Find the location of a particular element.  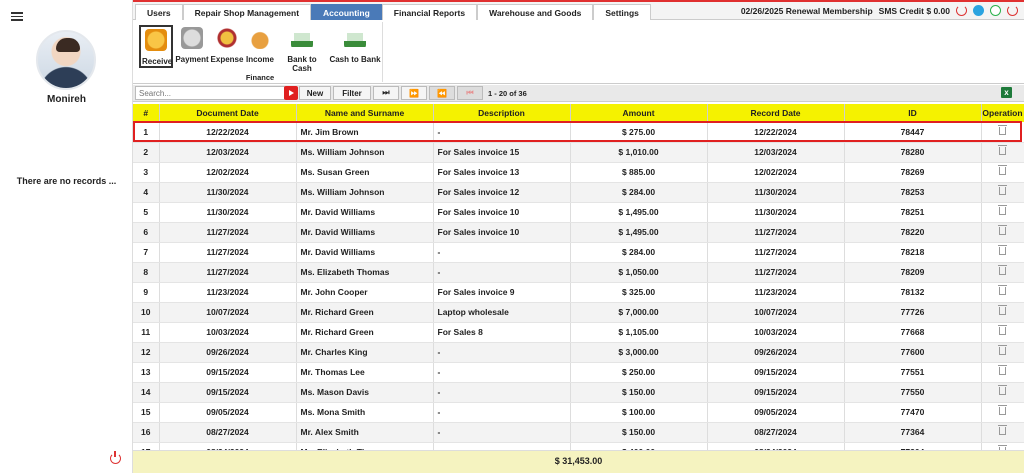

receive-button: Receive is located at coordinates (156, 46).